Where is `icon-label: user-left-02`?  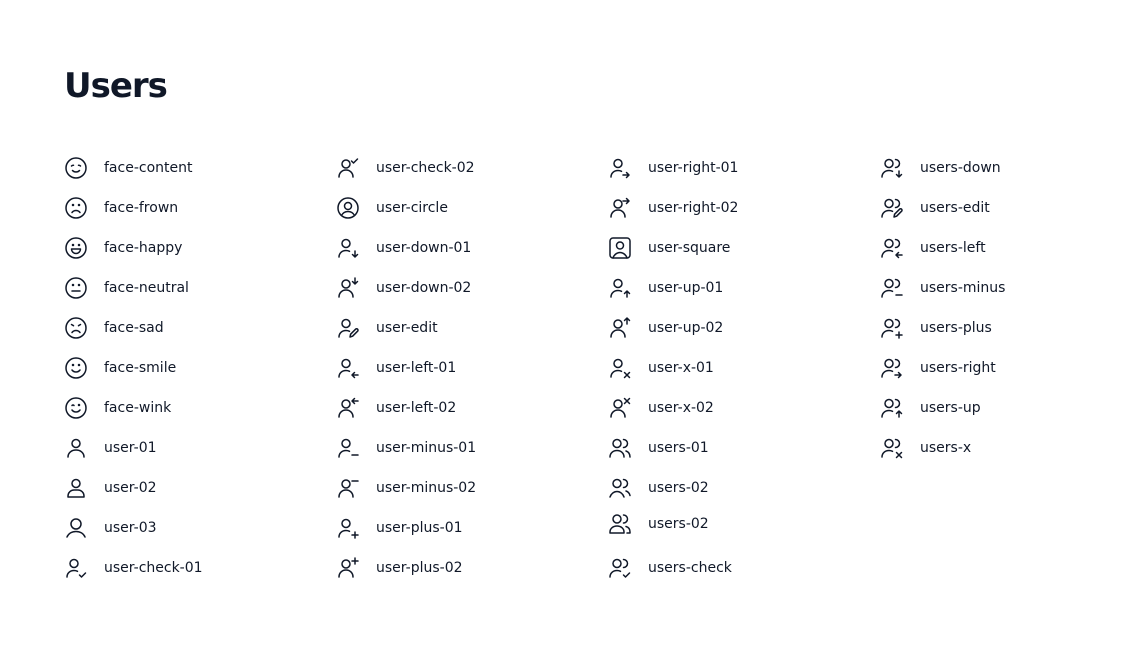
icon-label: user-left-02 is located at coordinates (416, 408).